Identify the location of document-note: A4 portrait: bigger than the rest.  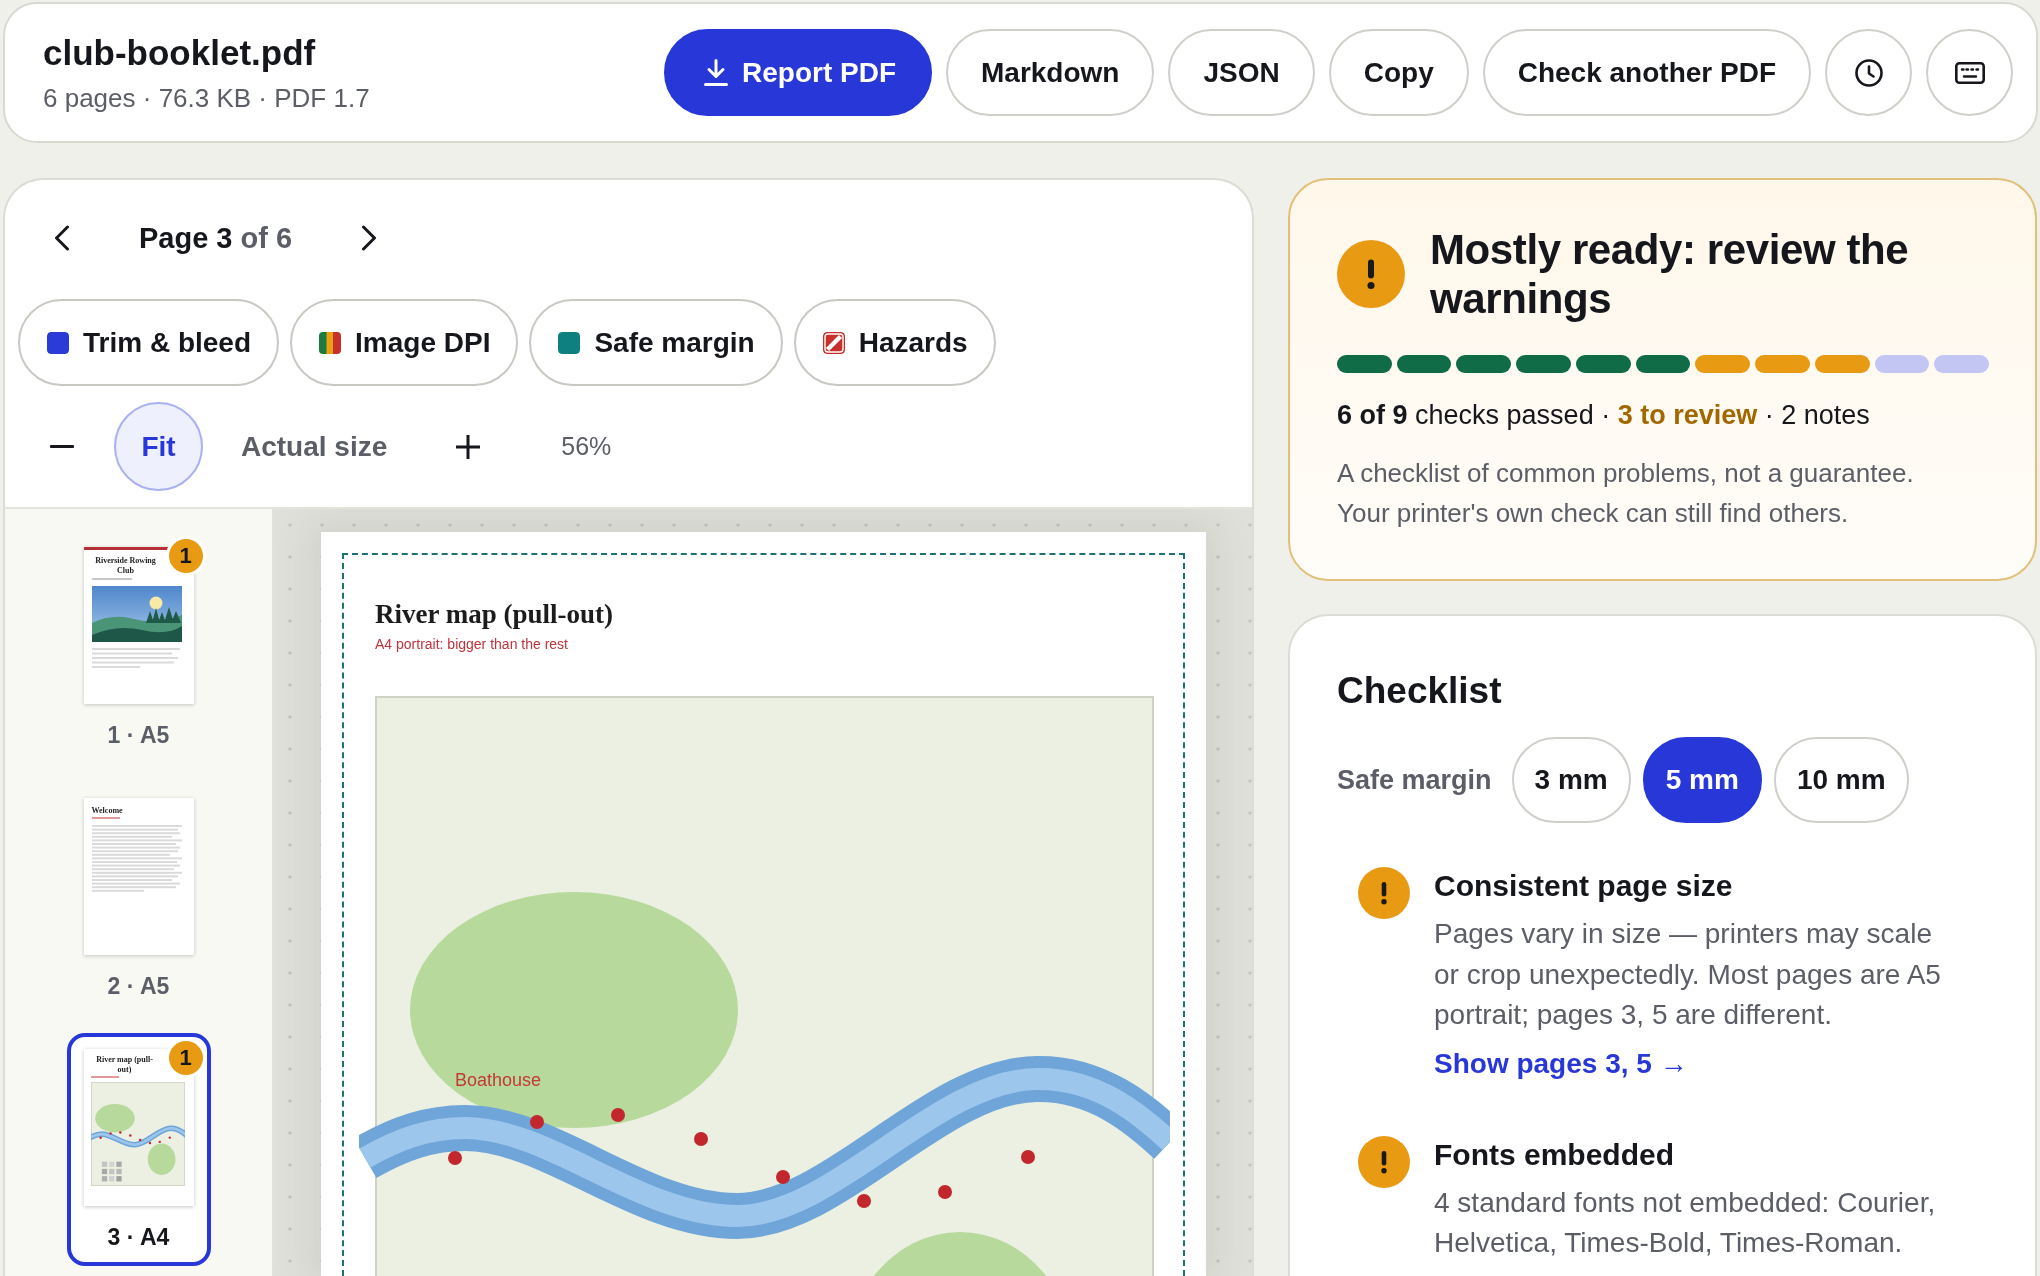
(472, 644).